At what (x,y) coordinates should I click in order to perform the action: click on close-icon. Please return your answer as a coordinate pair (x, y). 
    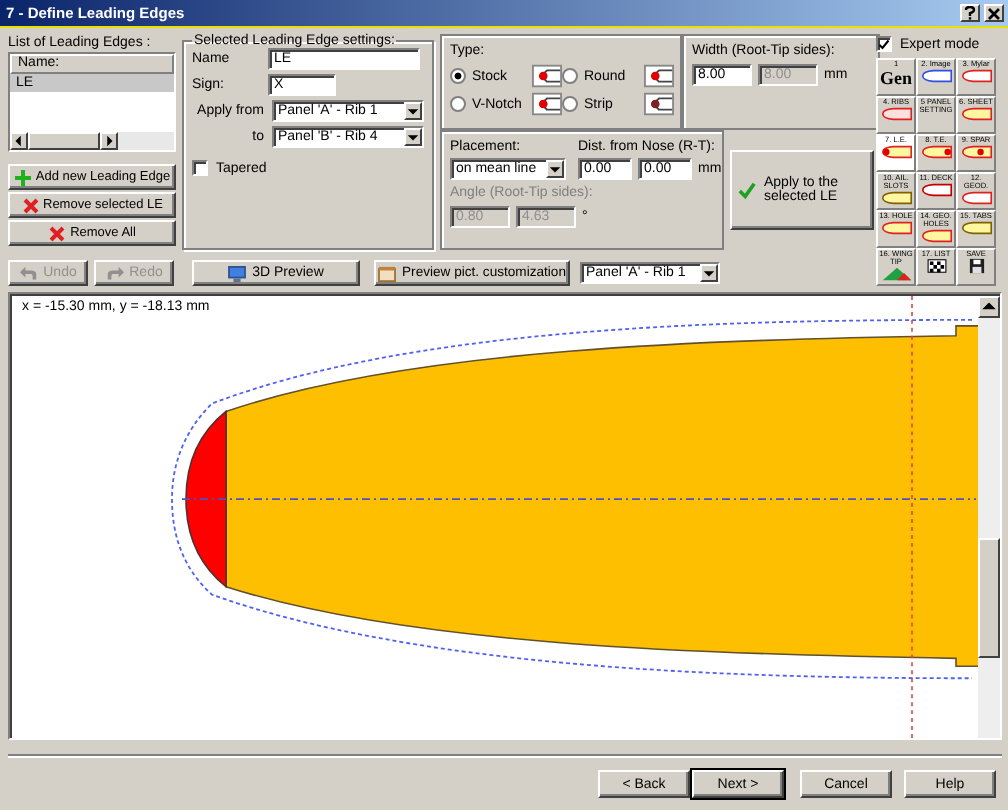
    Looking at the image, I should click on (994, 13).